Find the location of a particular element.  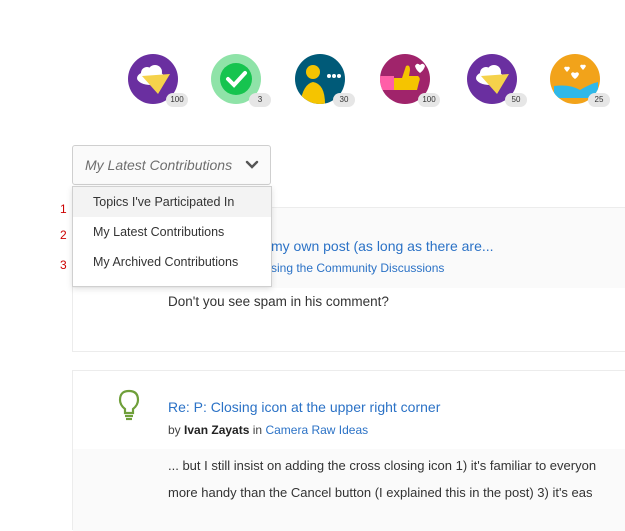

menu-item-archived: My Archived Contributions is located at coordinates (172, 262).